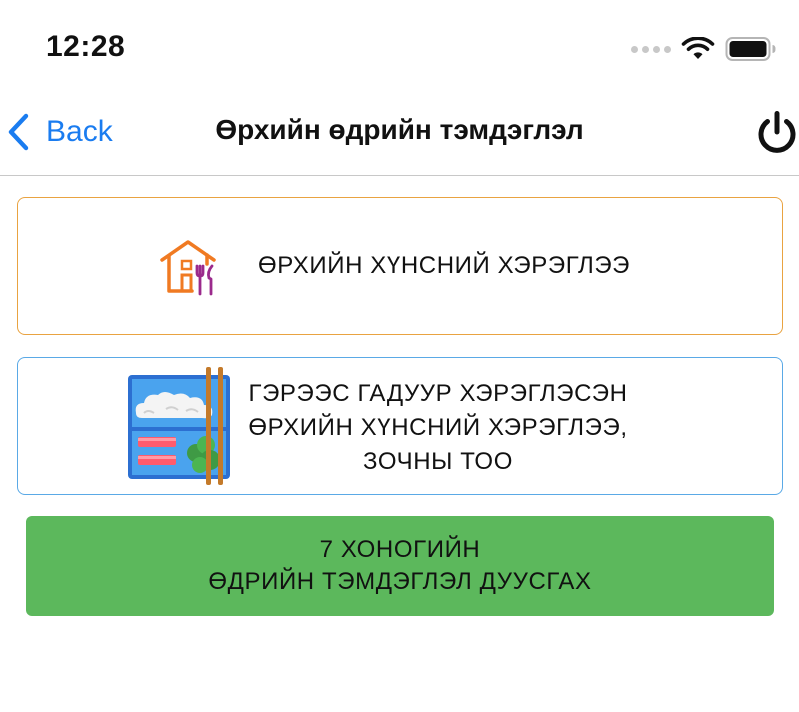 The image size is (799, 712). What do you see at coordinates (179, 426) in the screenshot?
I see `bento-chopsticks-icon` at bounding box center [179, 426].